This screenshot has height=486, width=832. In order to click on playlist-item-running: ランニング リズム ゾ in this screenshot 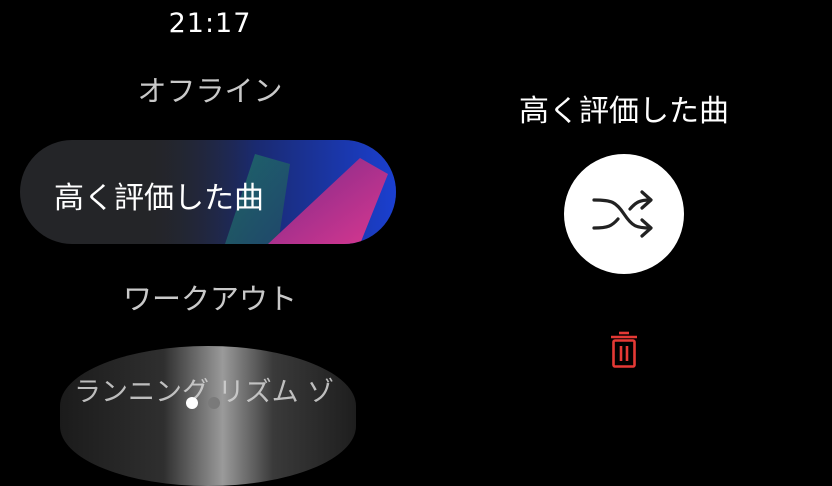, I will do `click(208, 416)`.